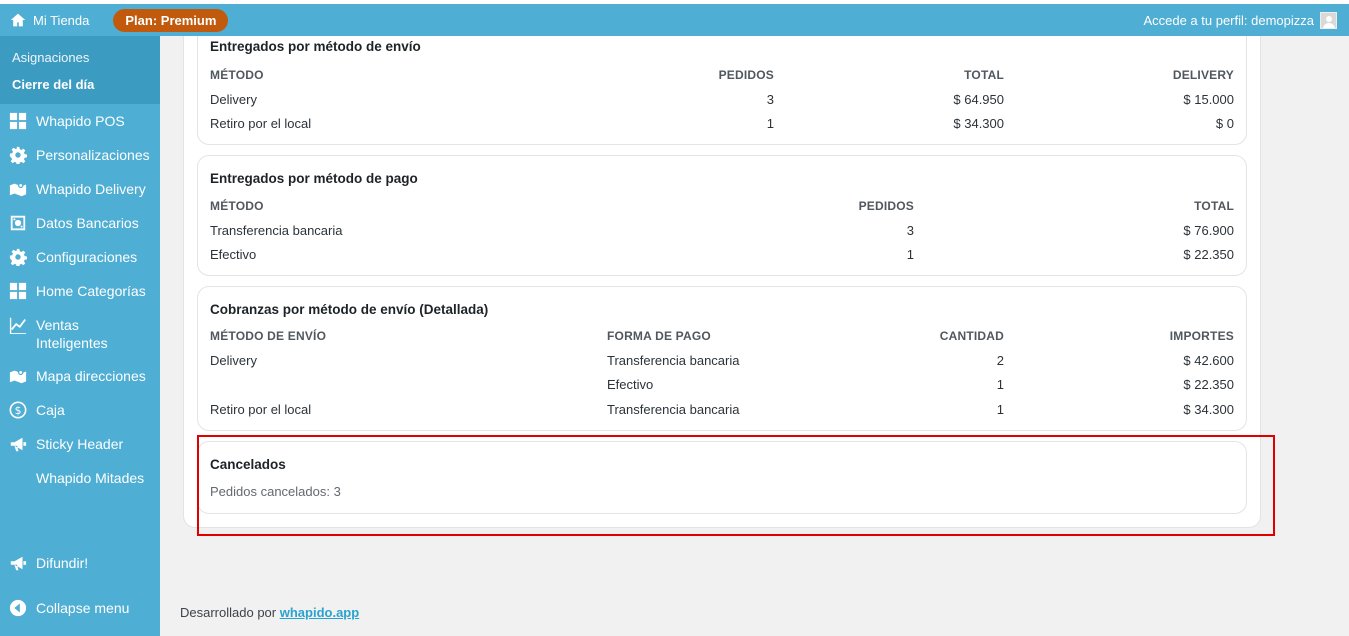 The height and width of the screenshot is (636, 1349). I want to click on cancelled-orders-text: Pedidos cancelados: 3, so click(275, 491).